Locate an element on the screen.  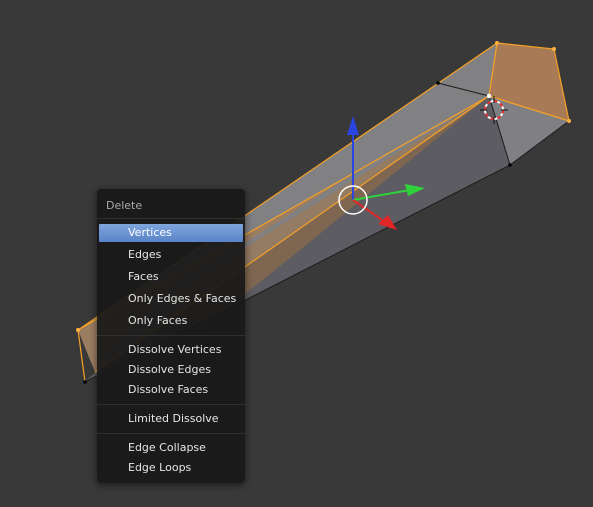
menu-item-only-edges-faces: Only Edges & Faces is located at coordinates (171, 299).